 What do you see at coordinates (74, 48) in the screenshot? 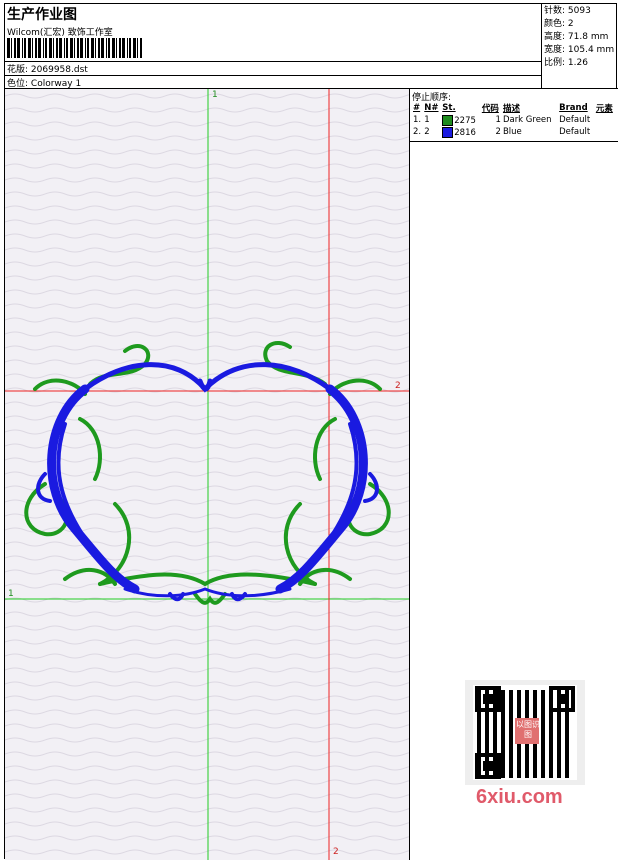
I see `barcode-image` at bounding box center [74, 48].